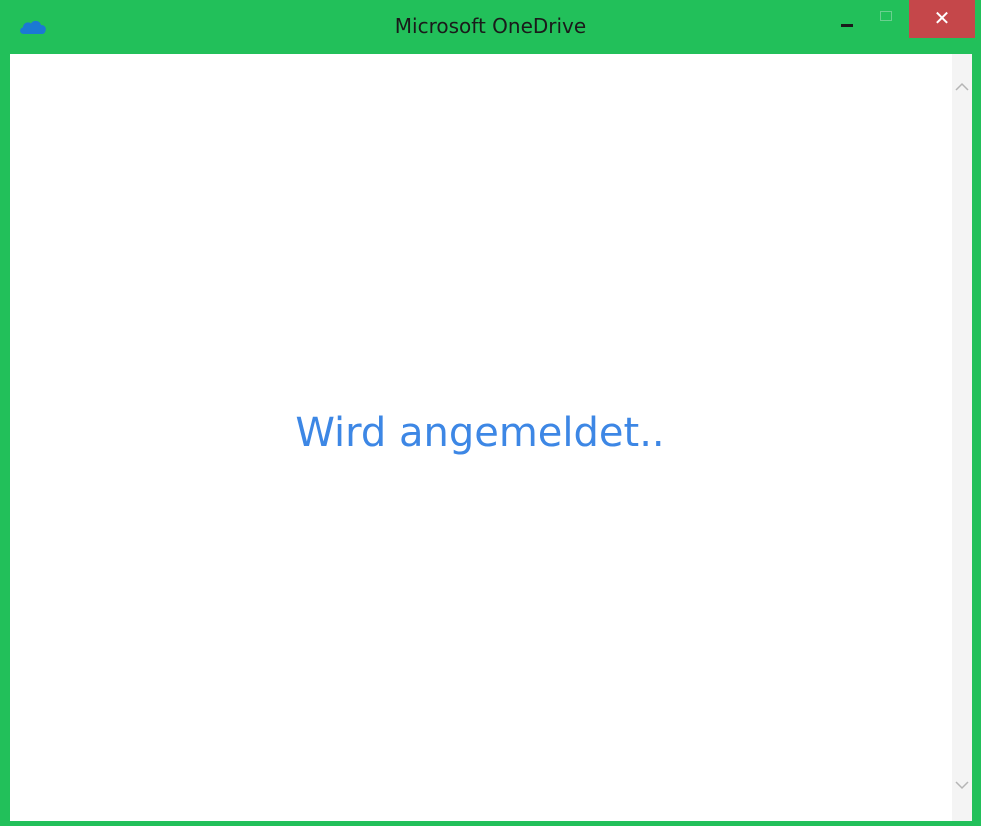 This screenshot has width=981, height=826. What do you see at coordinates (490, 27) in the screenshot?
I see `title-bar: Microsoft OneDrive ✕` at bounding box center [490, 27].